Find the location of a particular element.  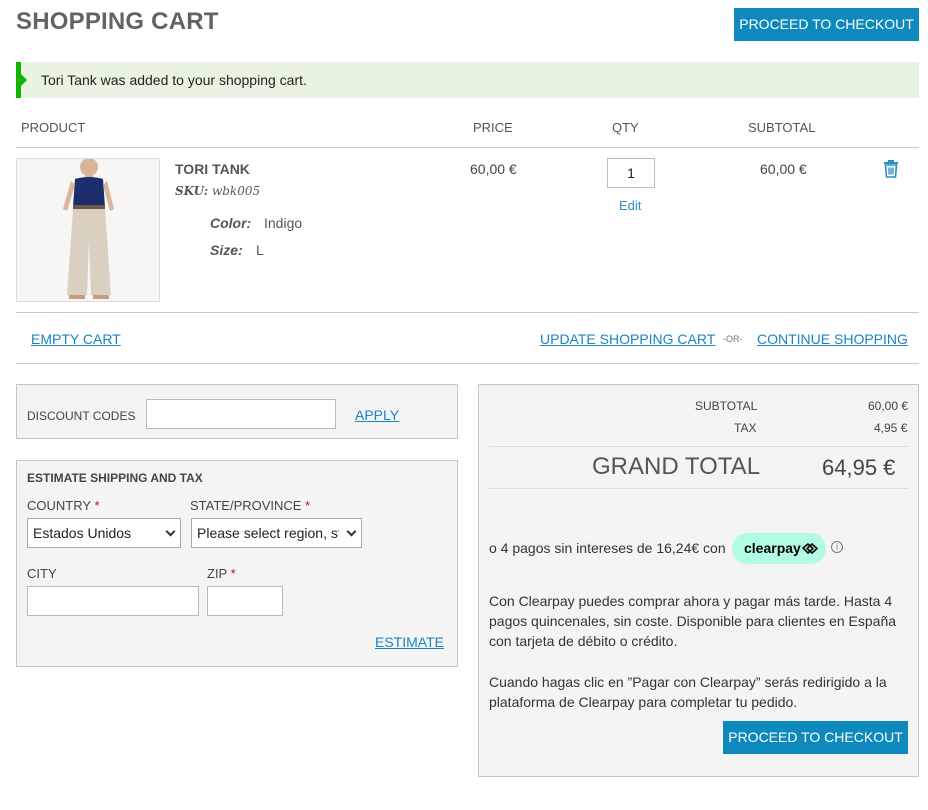

clearpay-description-line: con tarjeta de débito o crédito. is located at coordinates (583, 641).